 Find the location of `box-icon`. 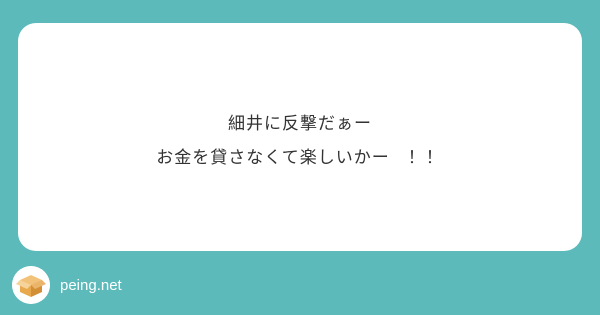

box-icon is located at coordinates (31, 285).